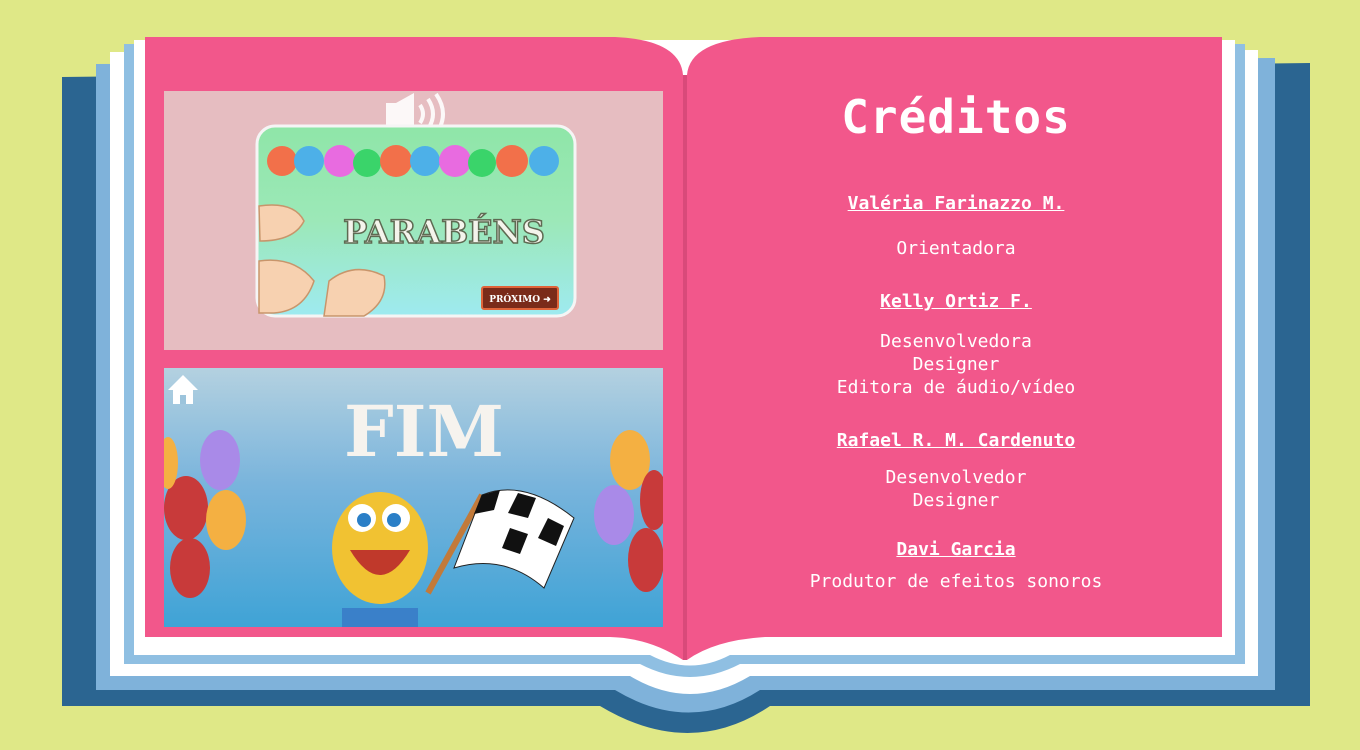  What do you see at coordinates (956, 117) in the screenshot?
I see `credits-title: Créditos` at bounding box center [956, 117].